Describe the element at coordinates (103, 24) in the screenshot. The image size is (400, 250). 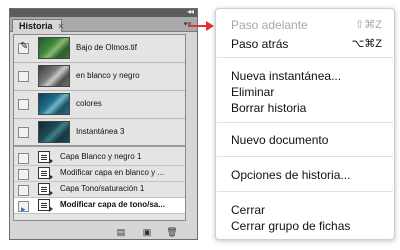
I see `panel-tabbar: Historia✕ ▾≡` at that location.